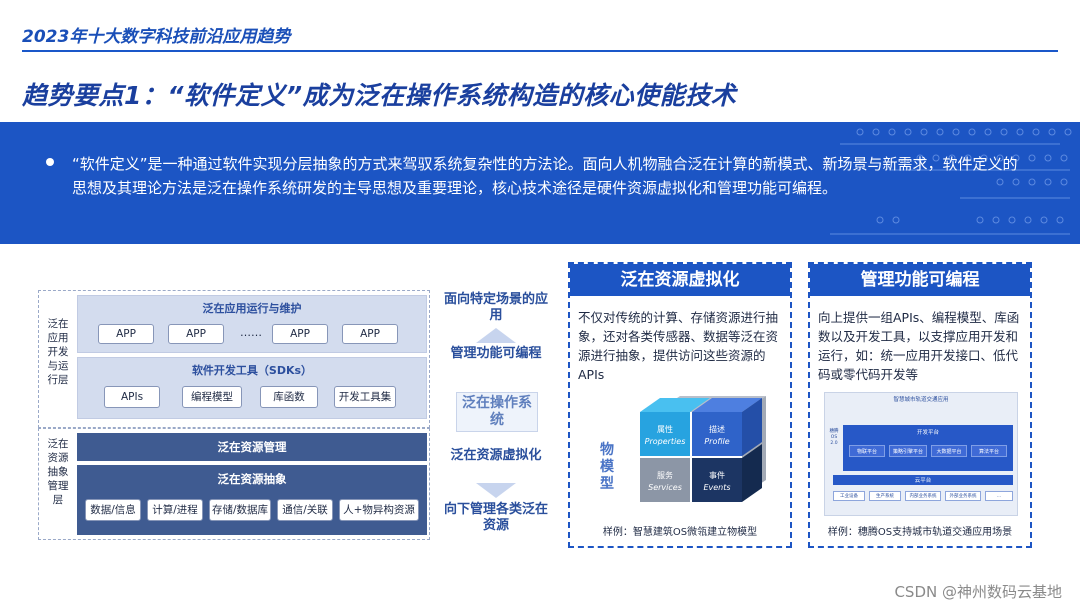 This screenshot has height=608, width=1080. I want to click on dev-platform-block: 开发平台 物联平台 策略引擎平台 大数据平台 算法平台, so click(928, 448).